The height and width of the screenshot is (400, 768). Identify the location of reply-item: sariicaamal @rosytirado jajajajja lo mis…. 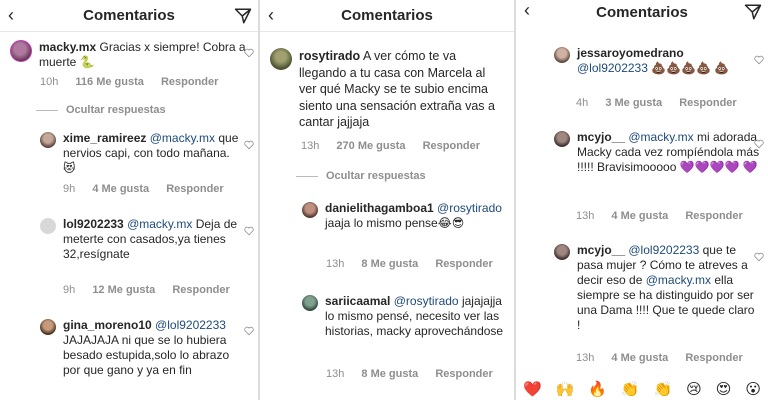
(405, 316).